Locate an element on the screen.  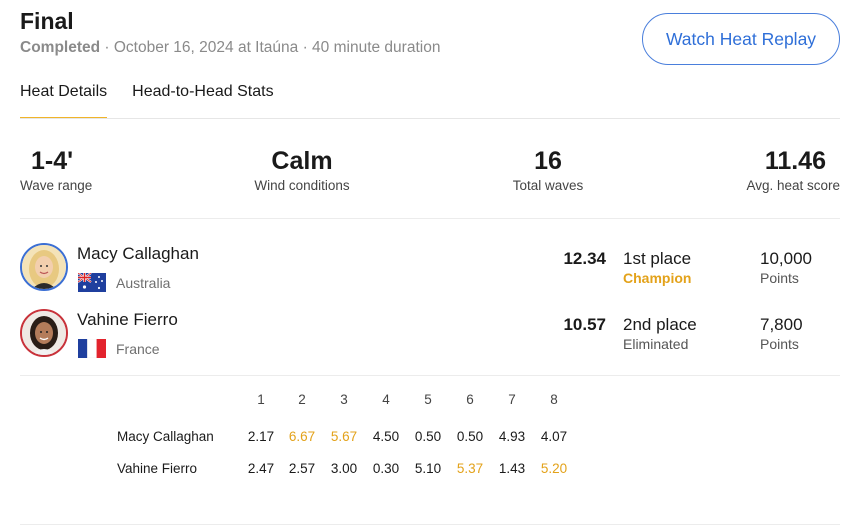
wave-number-header: 1 is located at coordinates (261, 399).